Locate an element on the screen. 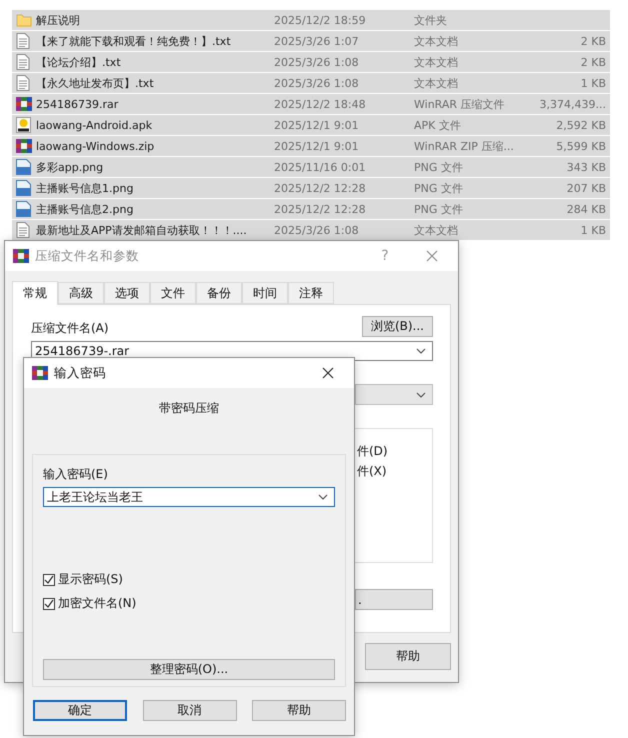 The height and width of the screenshot is (738, 628). tab: 备份 is located at coordinates (219, 293).